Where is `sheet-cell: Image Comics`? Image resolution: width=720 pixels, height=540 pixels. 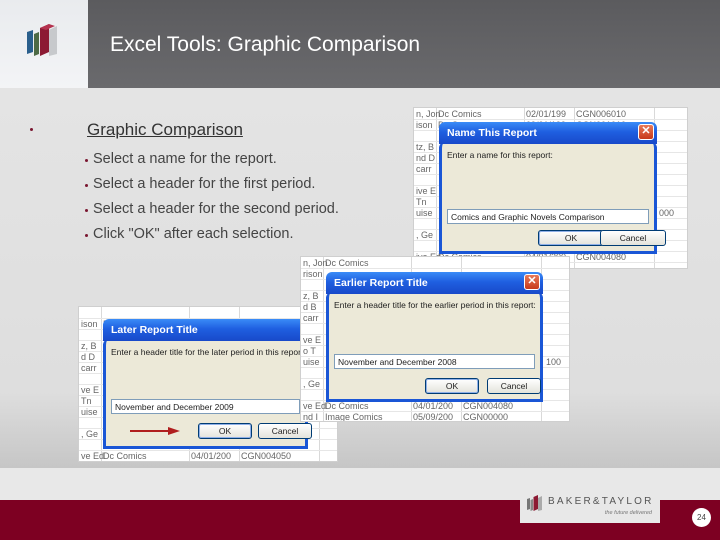
sheet-cell: Image Comics is located at coordinates (354, 417).